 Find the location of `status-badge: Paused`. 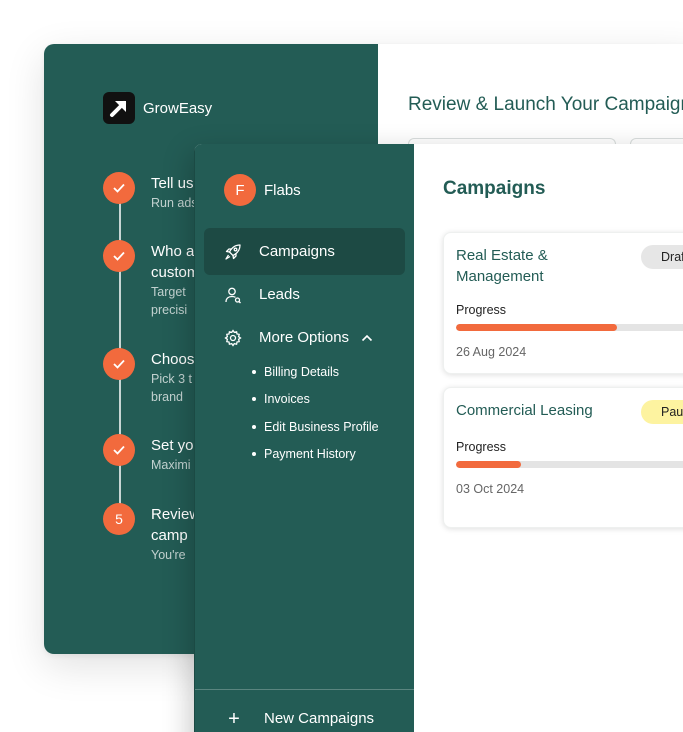

status-badge: Paused is located at coordinates (662, 412).